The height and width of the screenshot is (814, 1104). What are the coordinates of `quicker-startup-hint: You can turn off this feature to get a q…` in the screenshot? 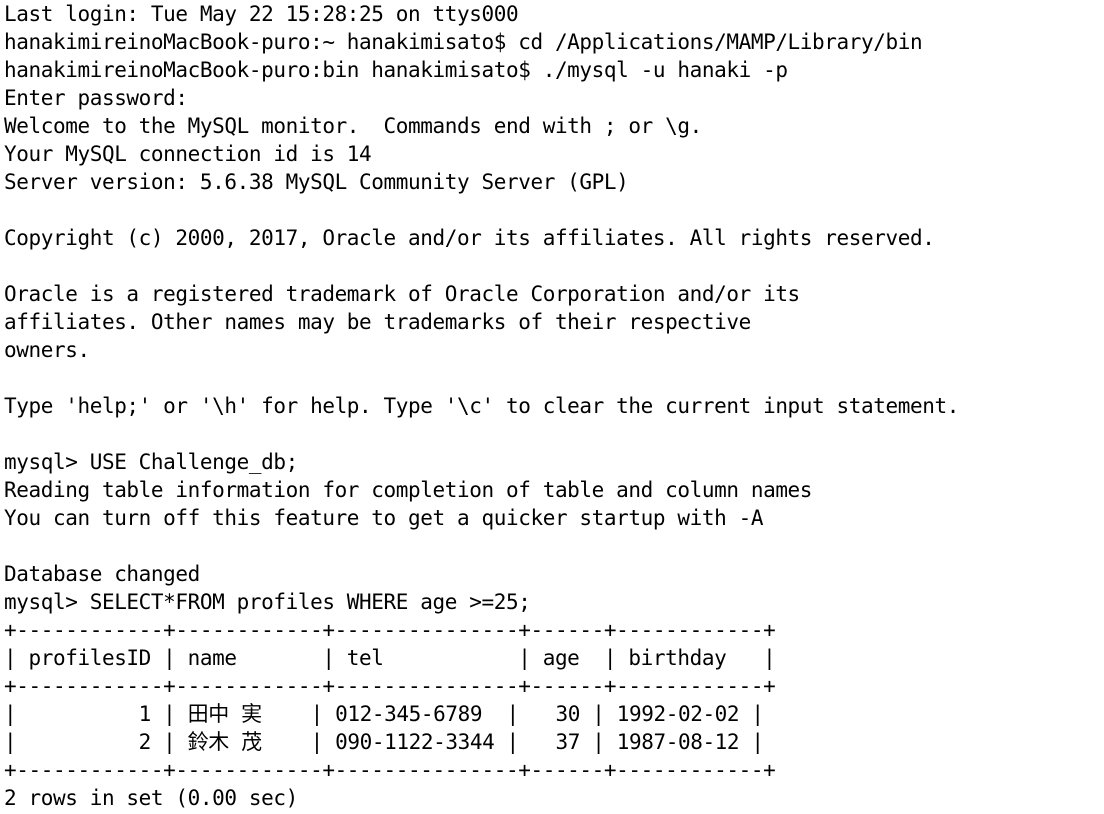 It's located at (384, 518).